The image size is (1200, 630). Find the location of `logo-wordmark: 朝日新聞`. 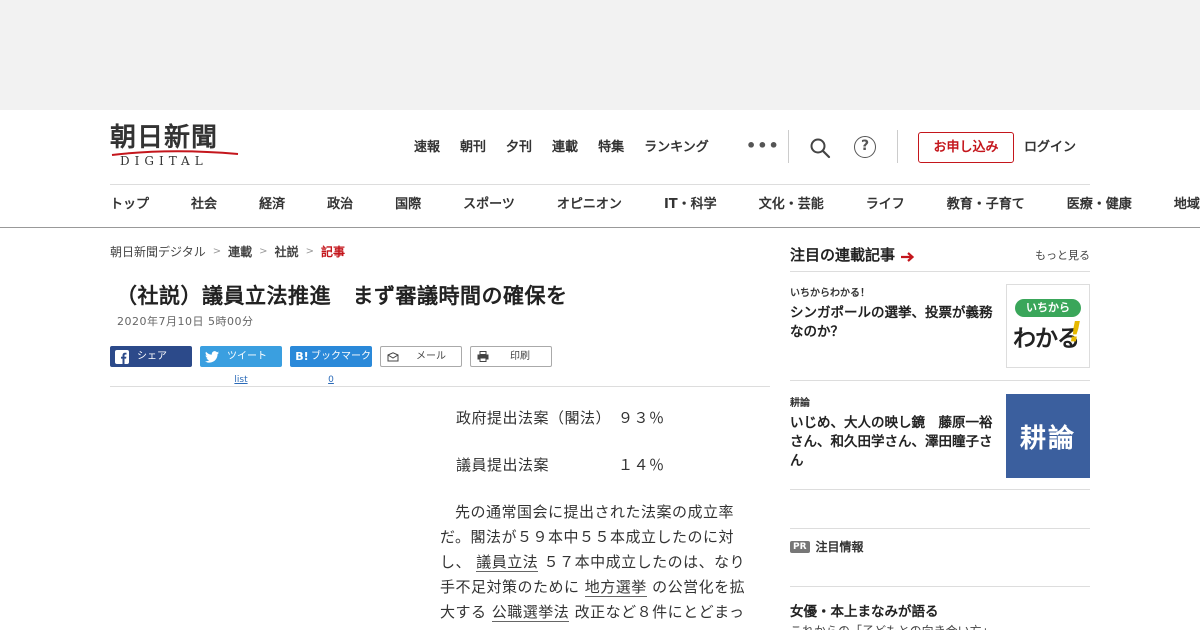

logo-wordmark: 朝日新聞 is located at coordinates (164, 138).